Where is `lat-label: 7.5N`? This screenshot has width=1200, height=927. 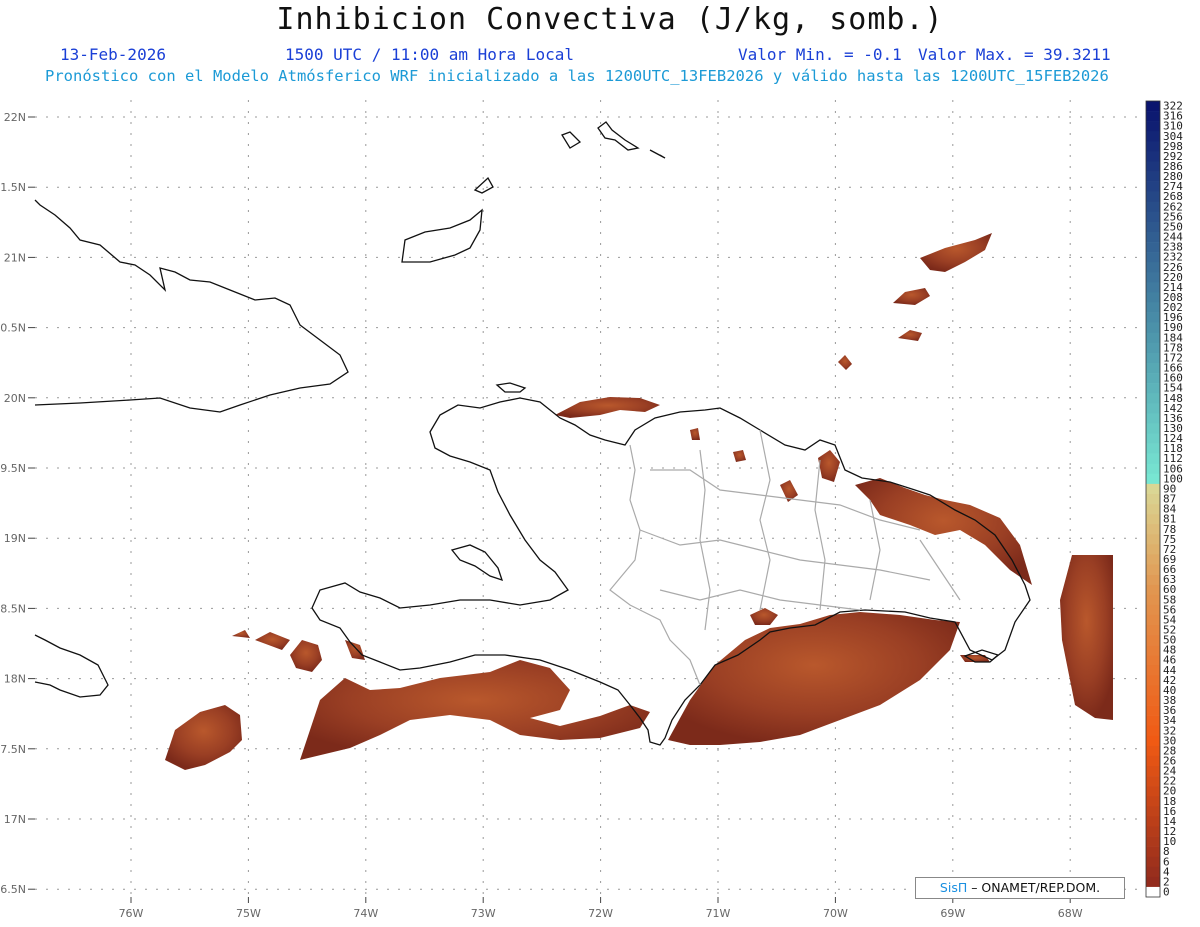
lat-label: 7.5N is located at coordinates (13, 749).